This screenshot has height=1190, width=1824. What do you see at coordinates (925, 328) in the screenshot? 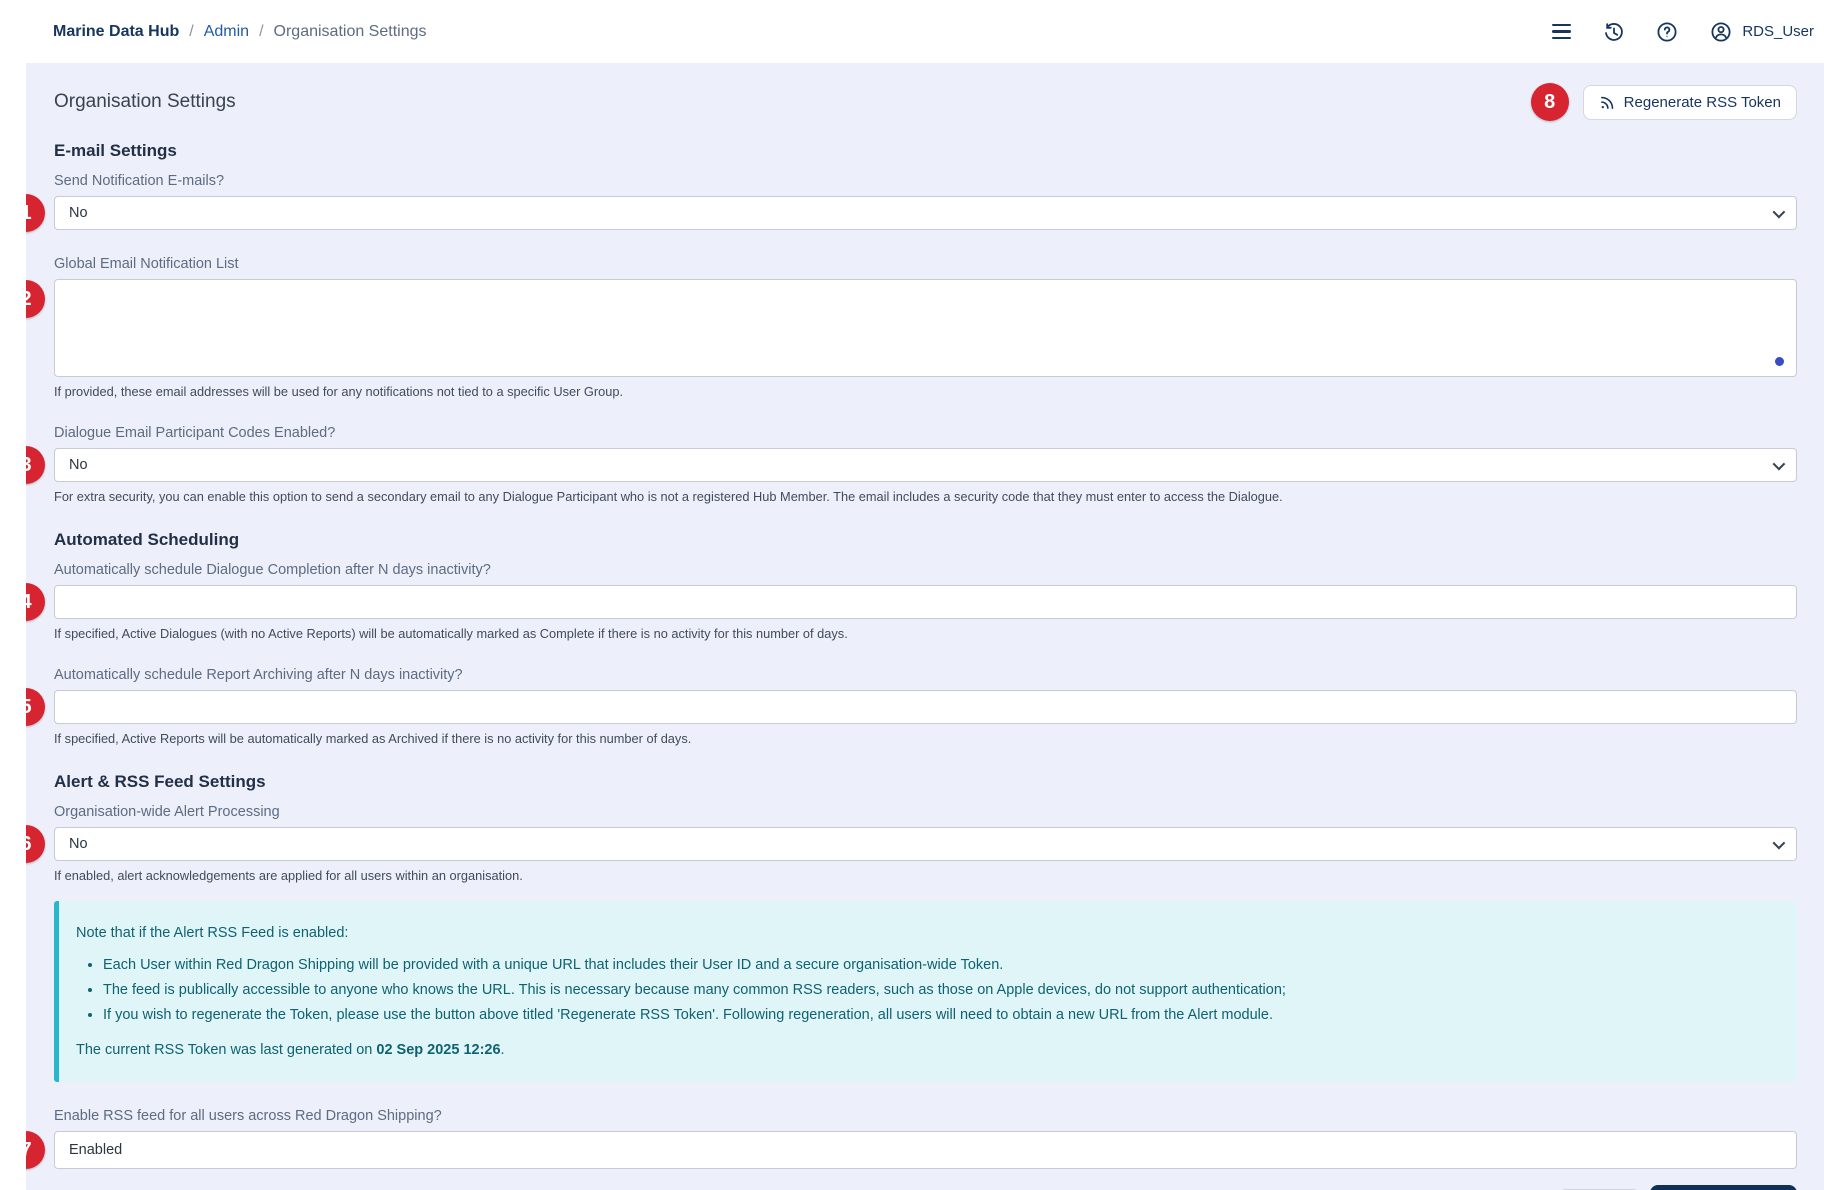
I see `global-email-list-textarea` at bounding box center [925, 328].